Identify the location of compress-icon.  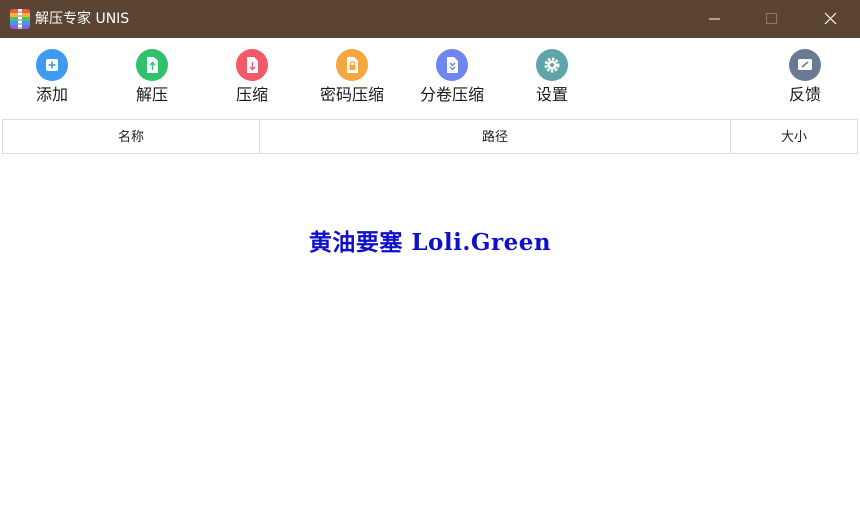
(252, 65).